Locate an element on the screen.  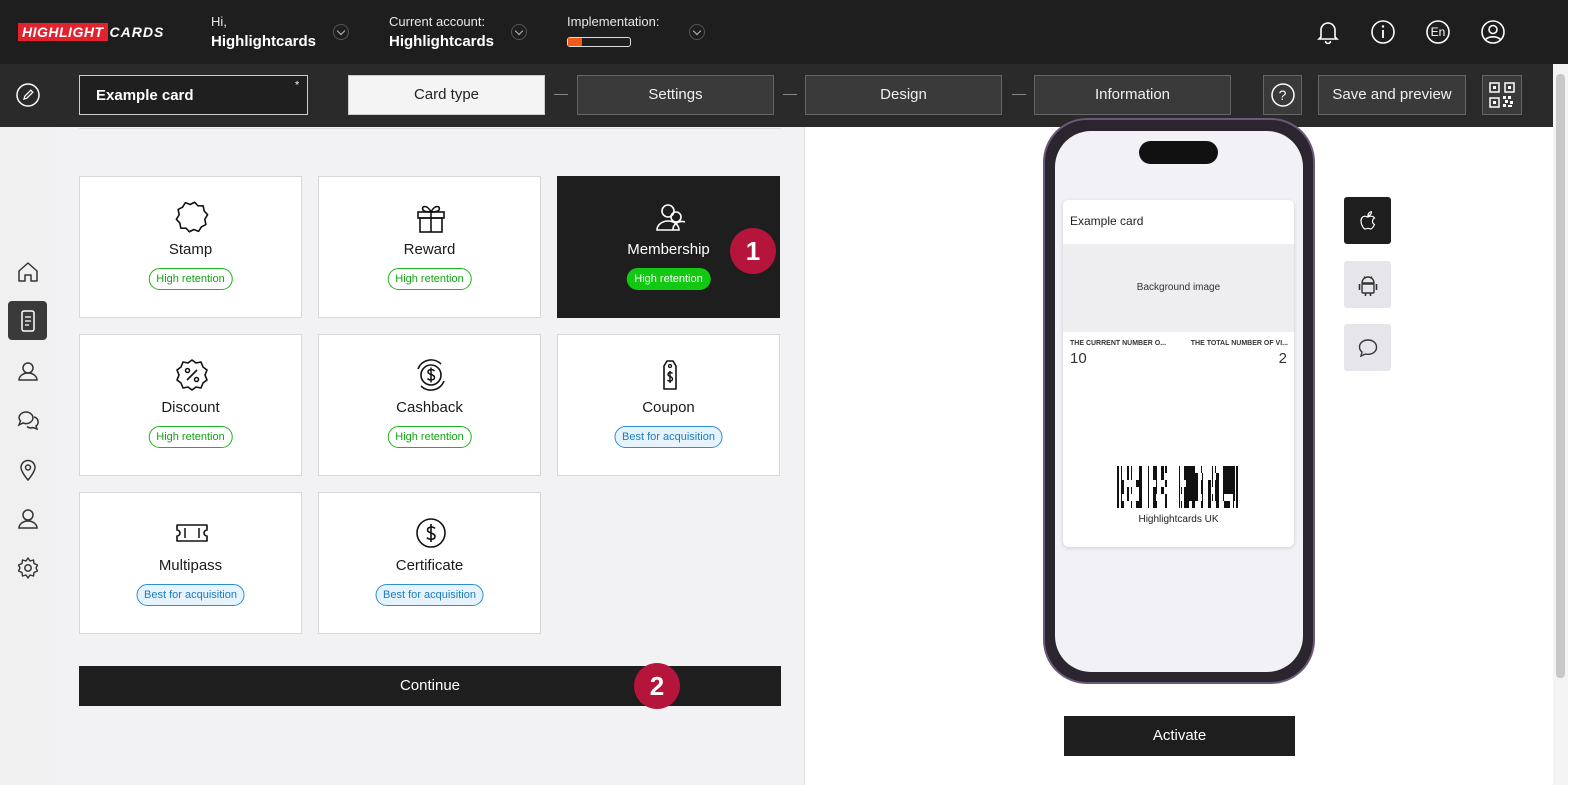
card-type-cashback: Cashback High retention is located at coordinates (429, 405).